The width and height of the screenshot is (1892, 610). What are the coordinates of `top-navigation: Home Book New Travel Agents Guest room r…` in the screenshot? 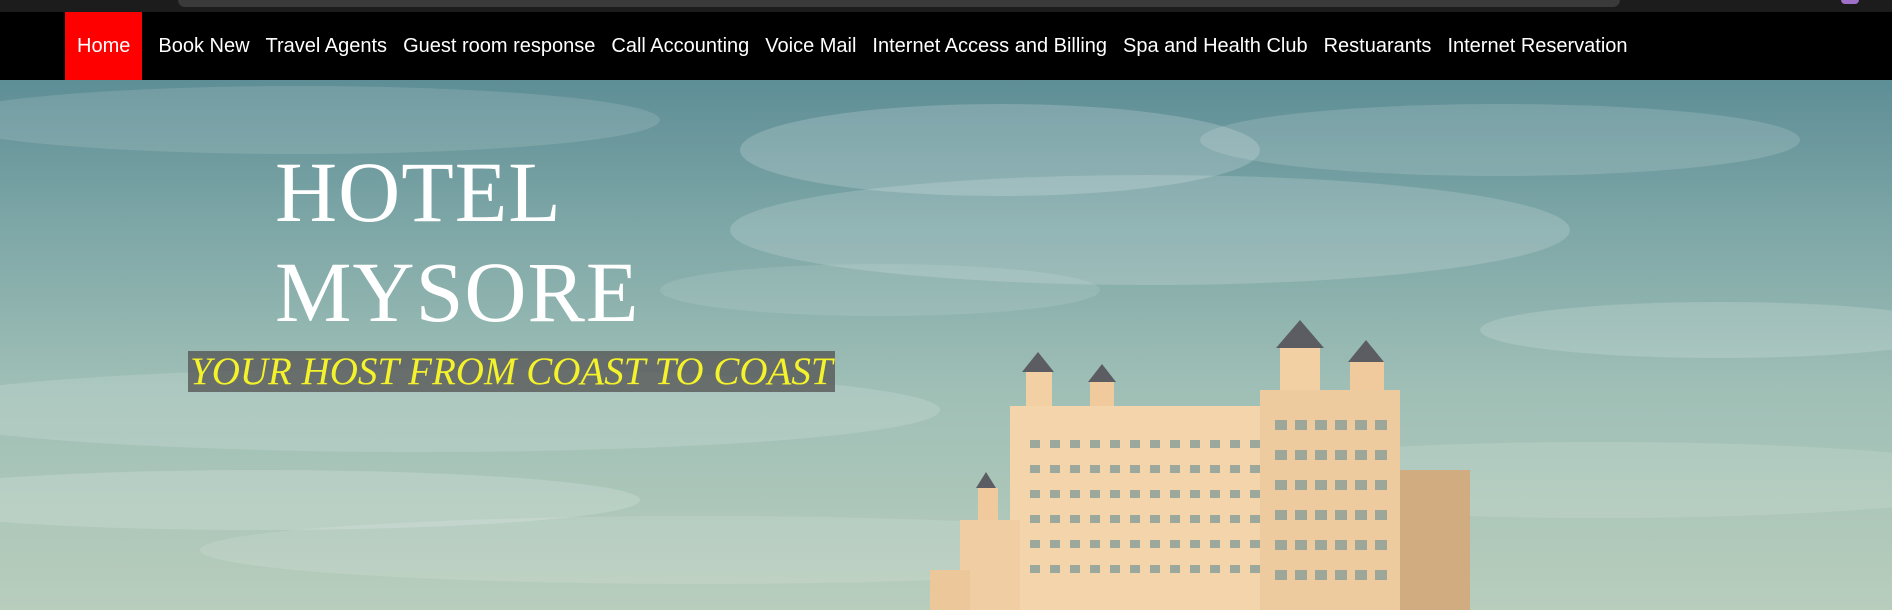 It's located at (946, 46).